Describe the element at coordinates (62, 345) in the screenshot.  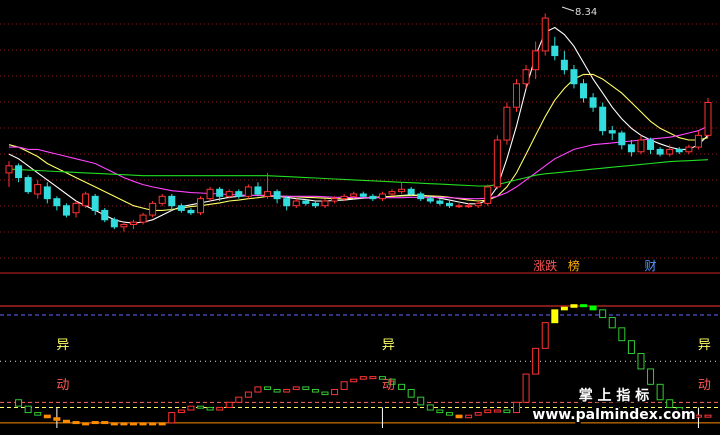
I see `indicator-marker: 异` at that location.